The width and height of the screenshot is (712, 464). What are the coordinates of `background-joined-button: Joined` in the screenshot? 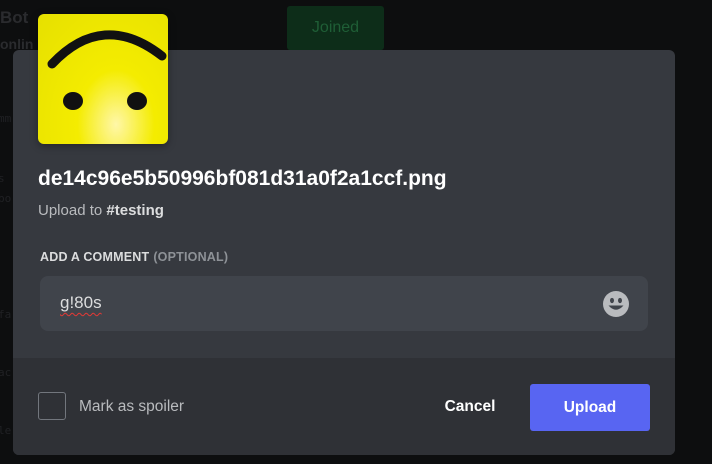 It's located at (335, 28).